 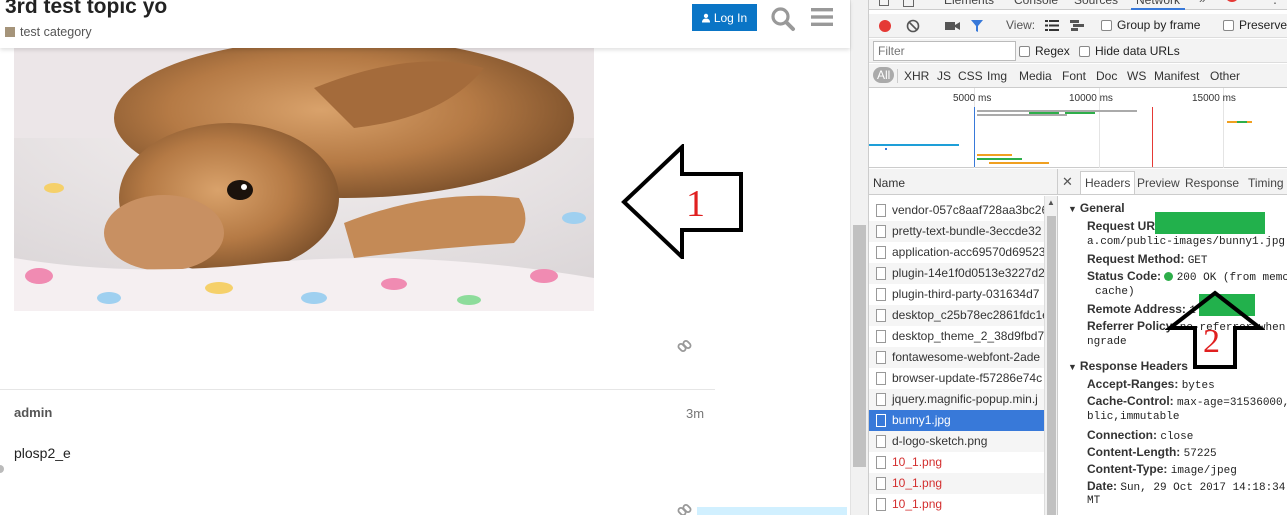 What do you see at coordinates (1150, 25) in the screenshot?
I see `group-by-frame-toggle: Group by frame` at bounding box center [1150, 25].